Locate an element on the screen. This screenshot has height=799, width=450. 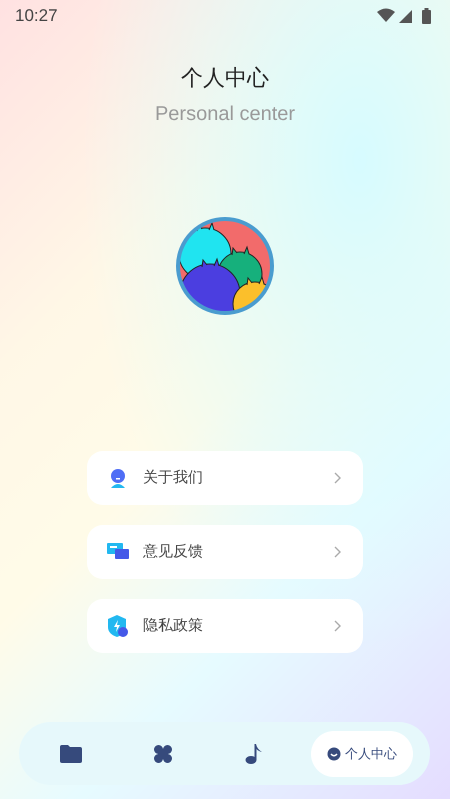
menu-item: 意见反馈 is located at coordinates (225, 552).